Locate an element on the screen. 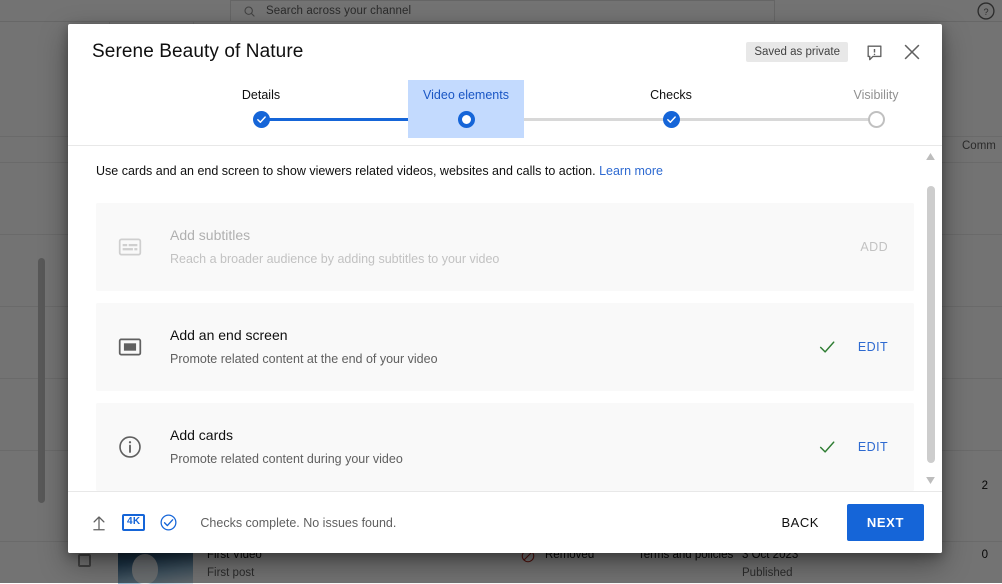 The height and width of the screenshot is (584, 1002). scroll-up-arrow-icon is located at coordinates (930, 156).